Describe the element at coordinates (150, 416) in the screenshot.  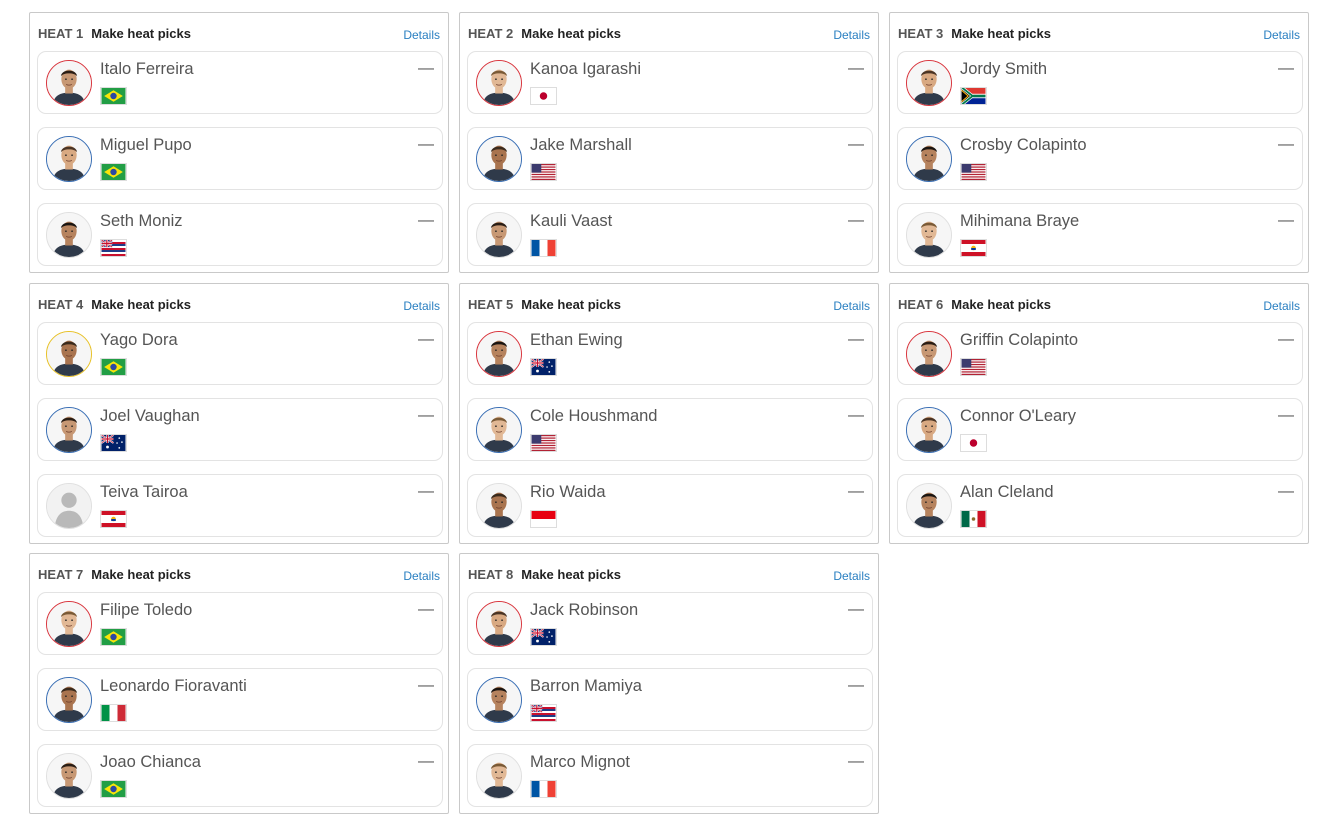
I see `surfer-name: Joel Vaughan` at that location.